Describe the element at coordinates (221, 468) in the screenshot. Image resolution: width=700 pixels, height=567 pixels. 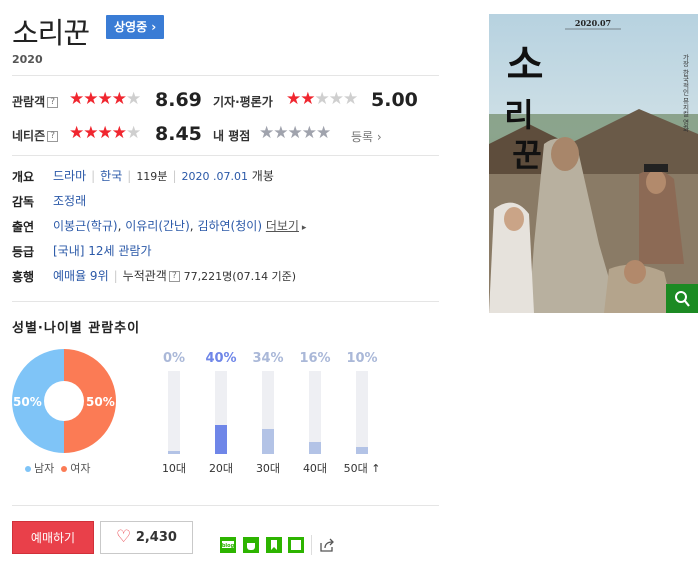
I see `age-label: 20대` at that location.